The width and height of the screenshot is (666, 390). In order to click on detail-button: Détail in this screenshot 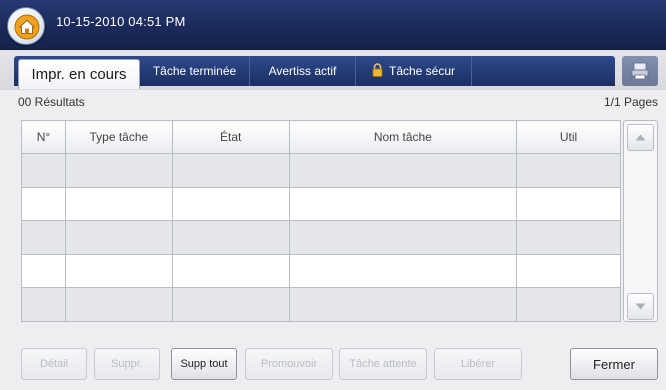, I will do `click(54, 364)`.